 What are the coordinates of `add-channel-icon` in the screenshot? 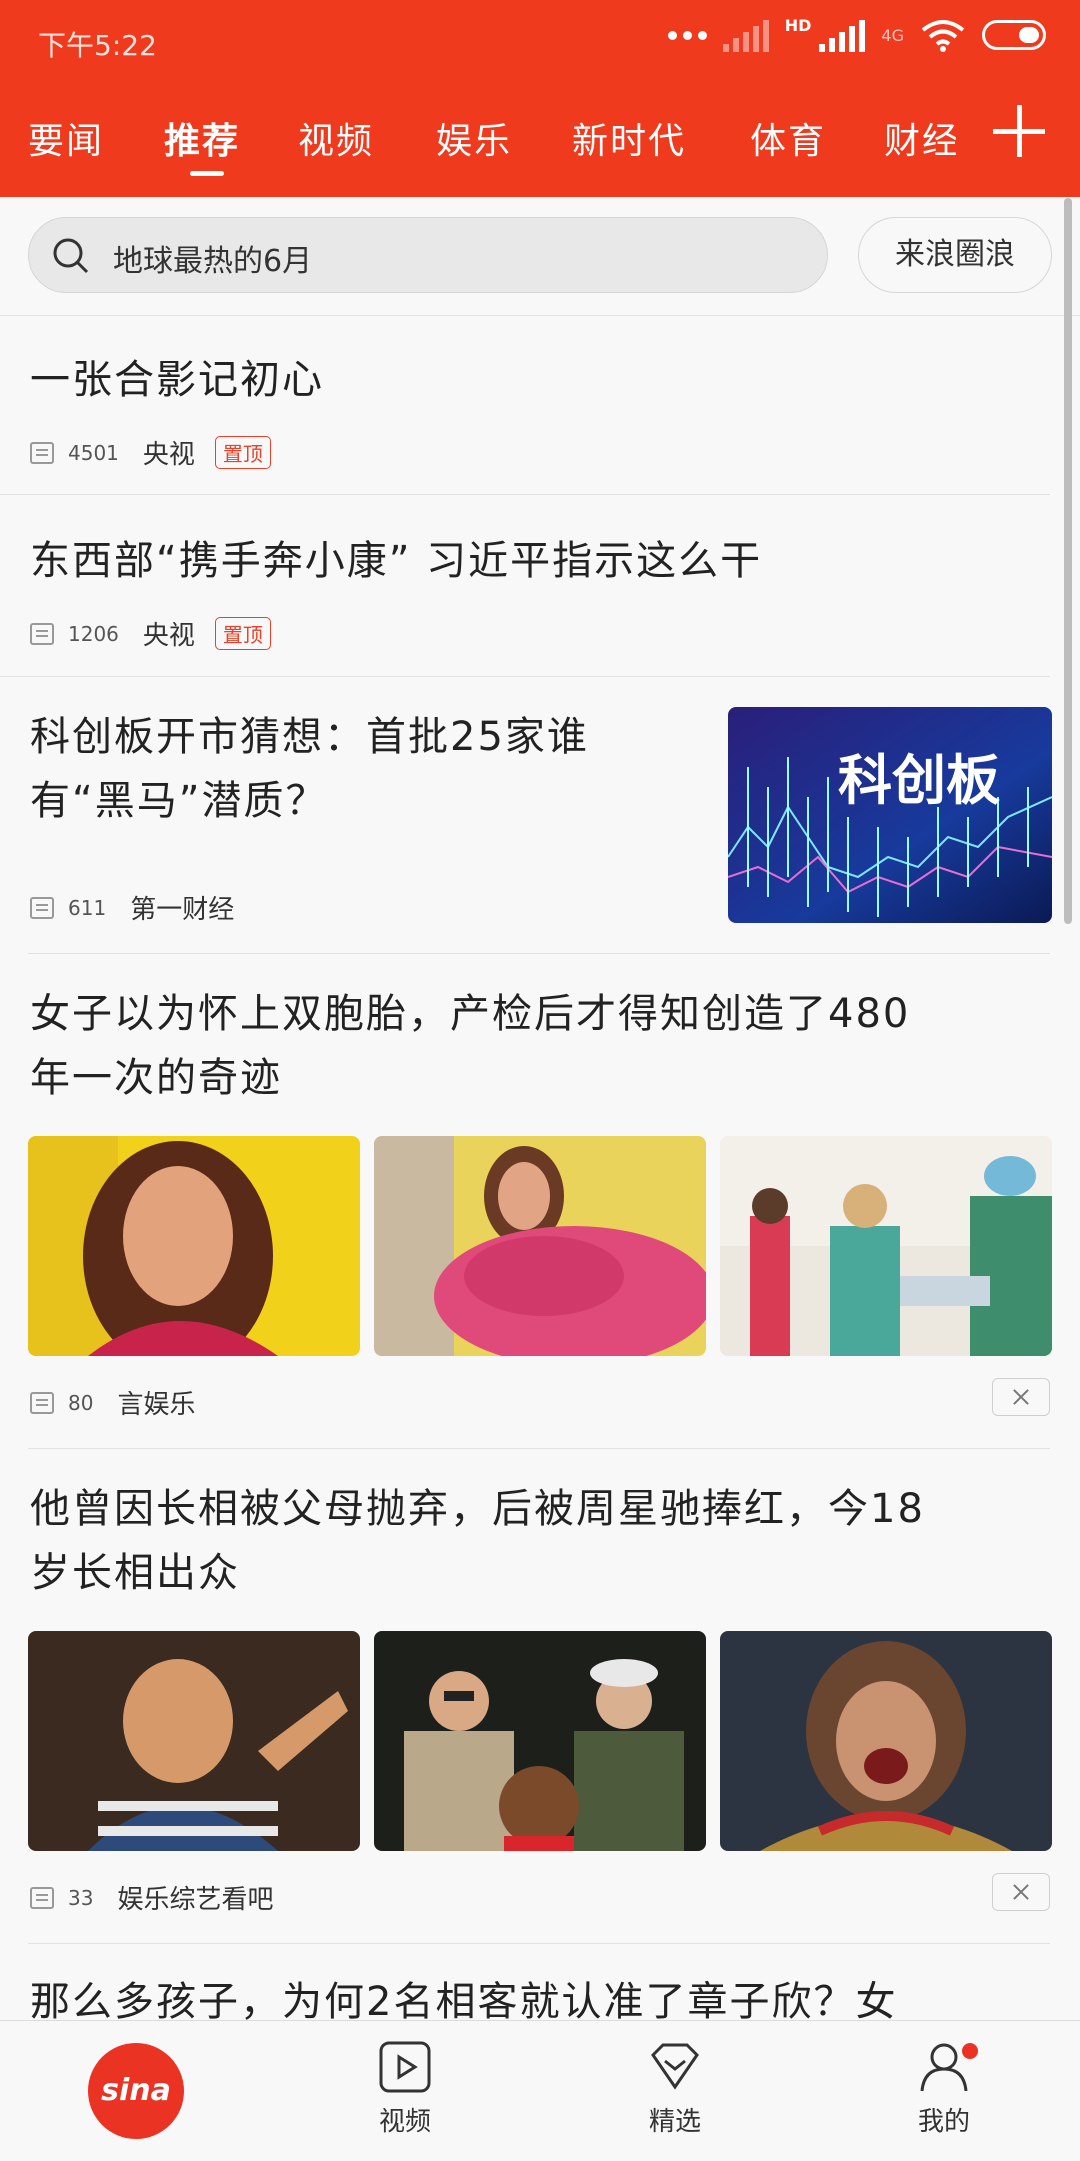 It's located at (1019, 131).